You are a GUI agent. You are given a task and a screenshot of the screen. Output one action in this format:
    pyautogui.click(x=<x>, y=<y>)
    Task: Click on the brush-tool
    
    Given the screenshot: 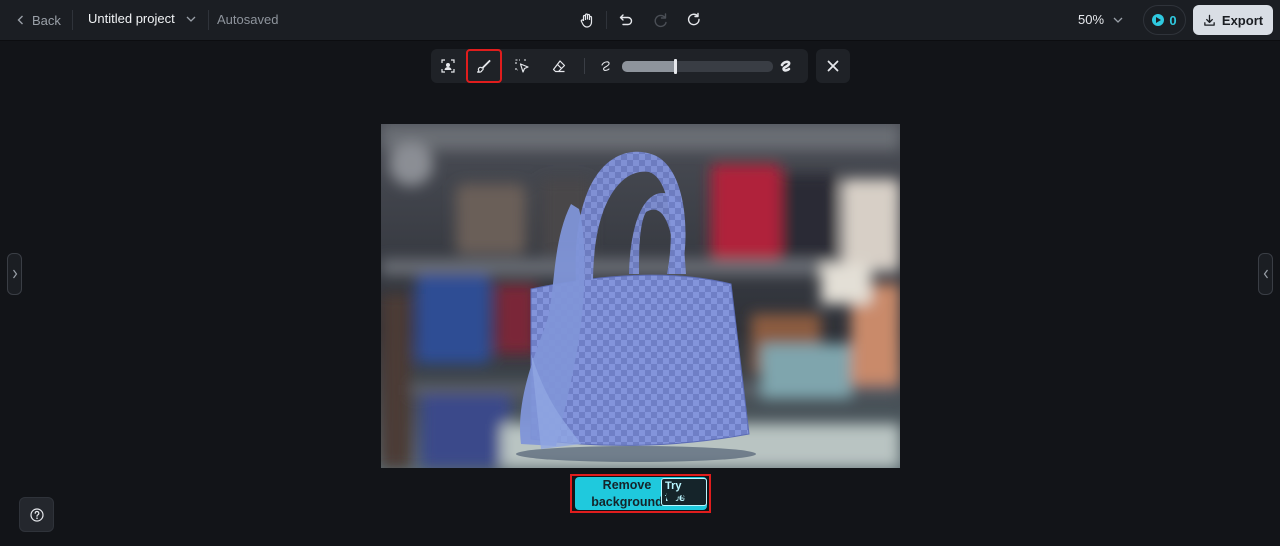 What is the action you would take?
    pyautogui.click(x=484, y=66)
    